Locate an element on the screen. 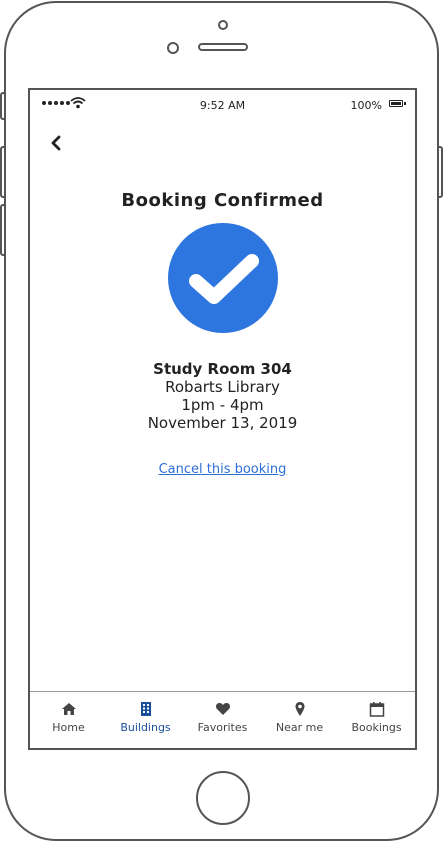  battery-icon is located at coordinates (397, 103).